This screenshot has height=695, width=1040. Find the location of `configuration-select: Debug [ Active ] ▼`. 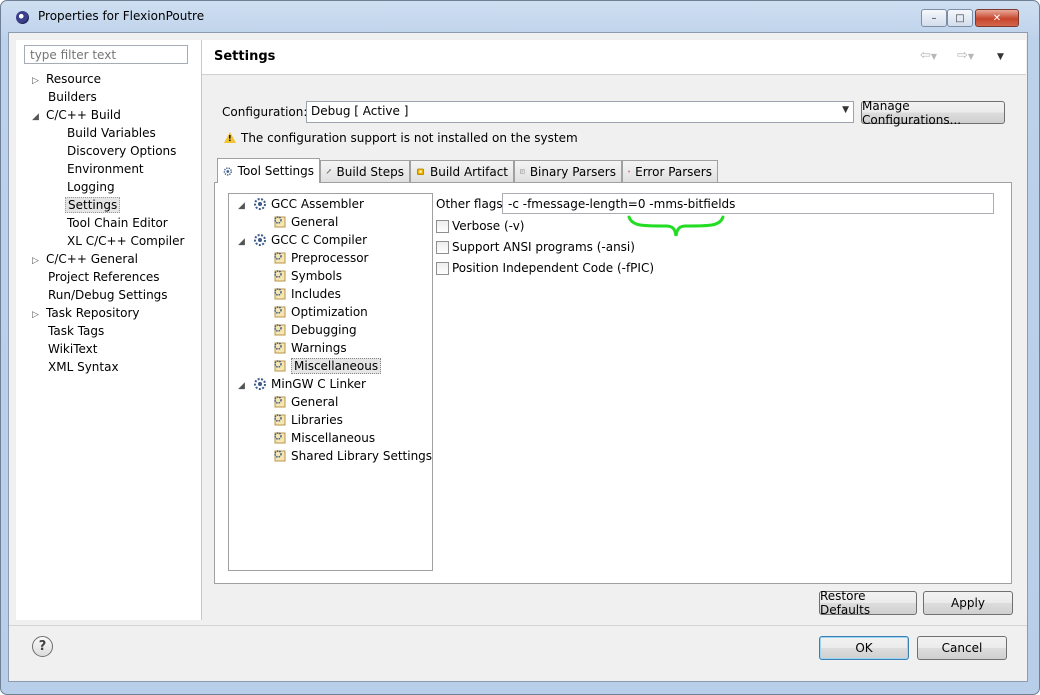

configuration-select: Debug [ Active ] ▼ is located at coordinates (580, 112).